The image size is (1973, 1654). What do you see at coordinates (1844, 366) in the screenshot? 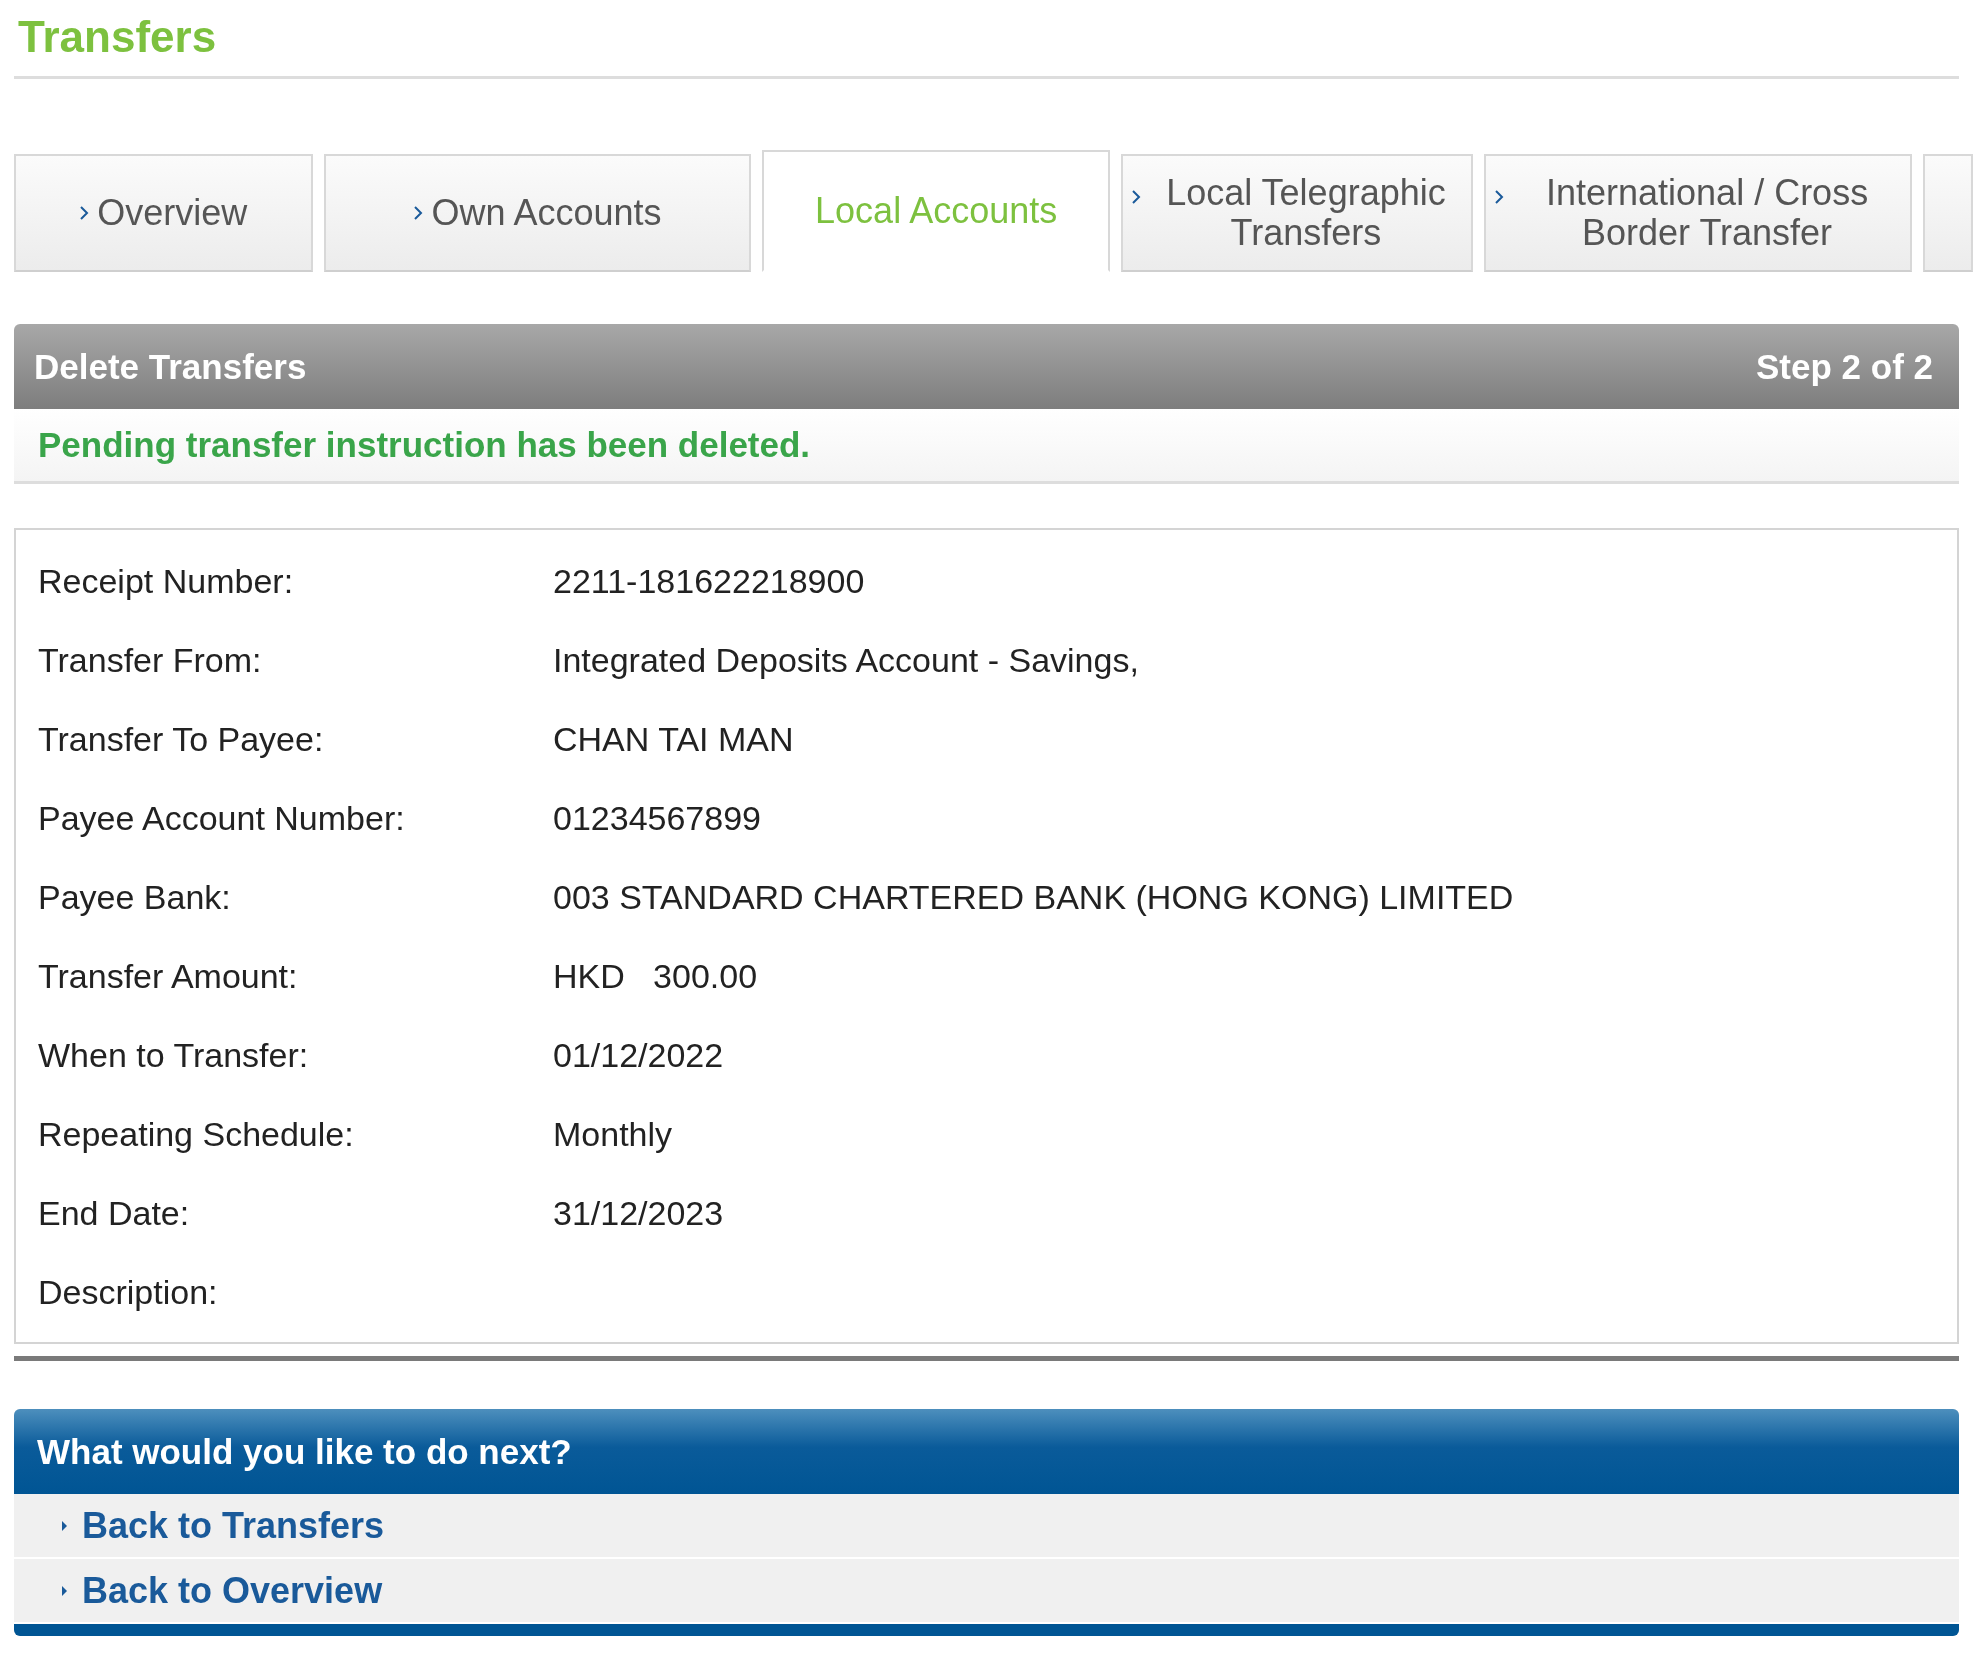
I see `step-indicator: Step 2 of 2` at bounding box center [1844, 366].